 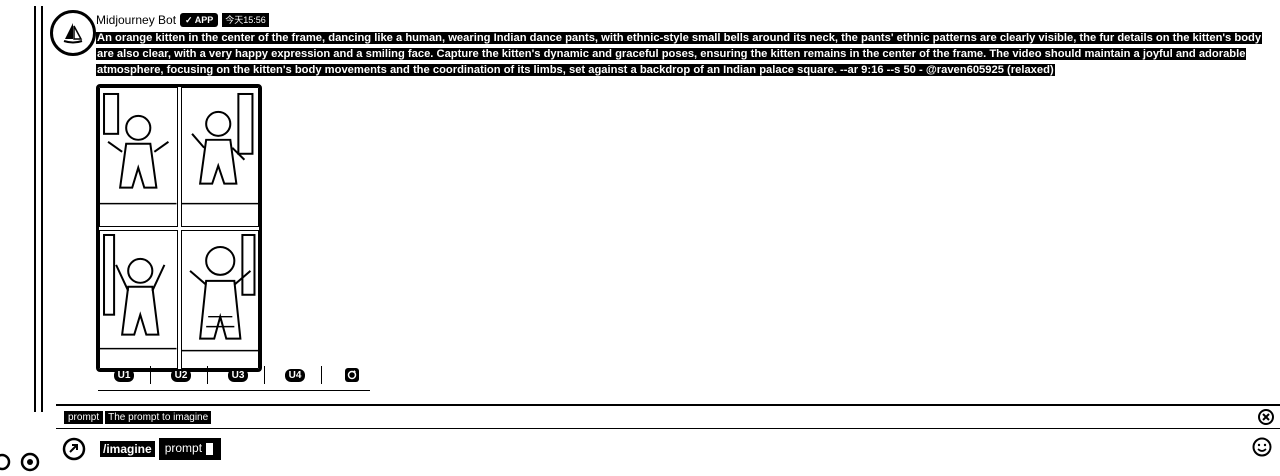 What do you see at coordinates (84, 417) in the screenshot?
I see `option-name: prompt` at bounding box center [84, 417].